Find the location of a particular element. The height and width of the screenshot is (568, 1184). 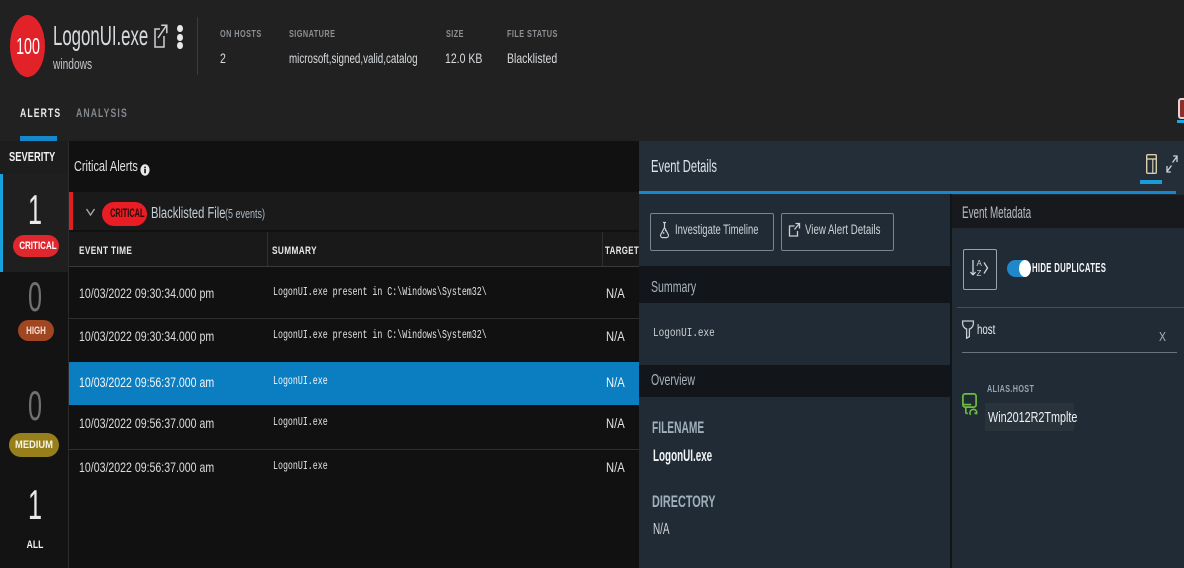

svg-text: Z is located at coordinates (979, 273).